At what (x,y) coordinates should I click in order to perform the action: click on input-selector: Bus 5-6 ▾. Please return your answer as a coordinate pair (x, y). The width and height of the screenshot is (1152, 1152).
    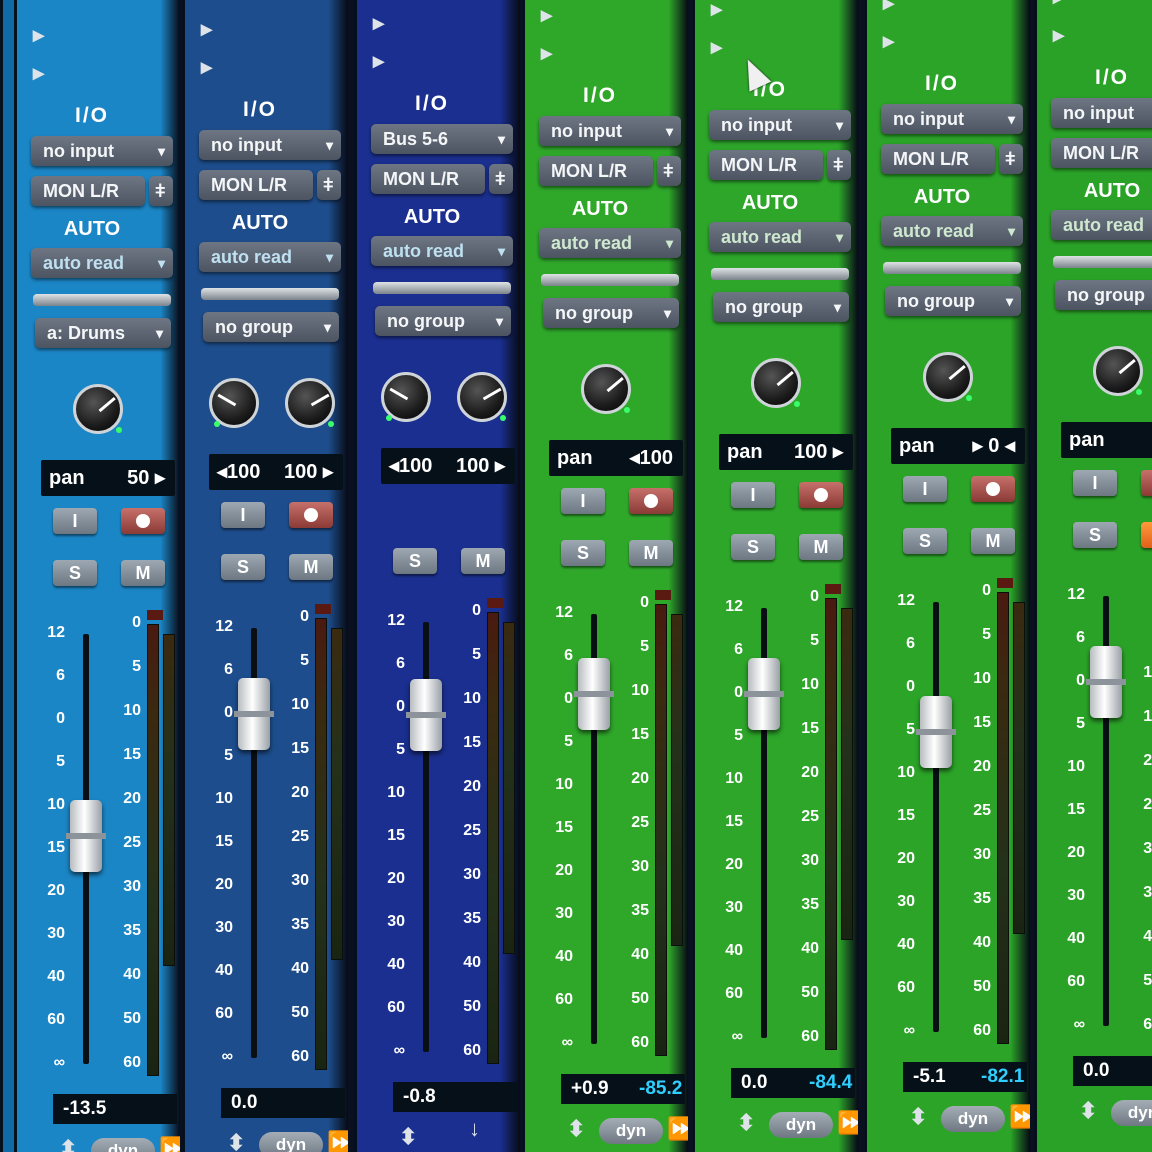
    Looking at the image, I should click on (442, 139).